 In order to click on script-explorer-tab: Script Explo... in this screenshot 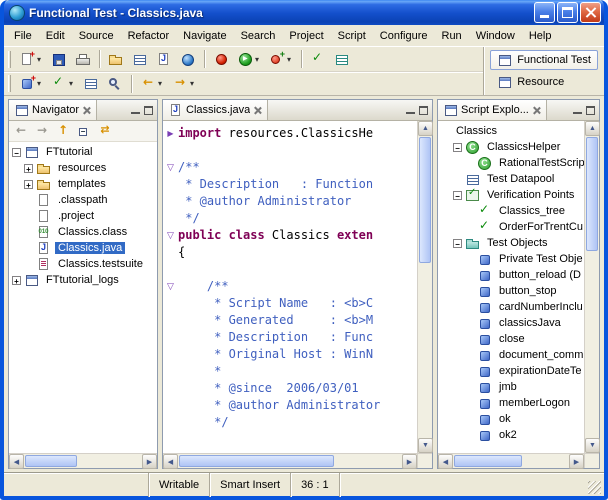, I will do `click(492, 110)`.